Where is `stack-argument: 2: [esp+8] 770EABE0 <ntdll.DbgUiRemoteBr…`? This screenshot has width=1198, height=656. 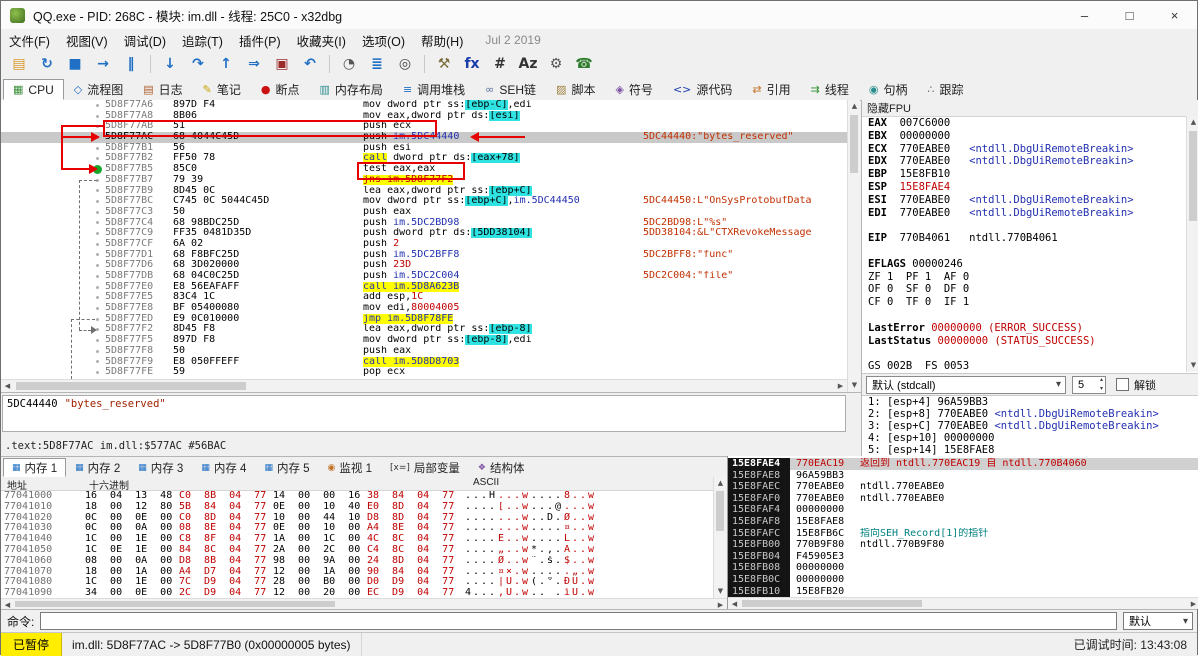 stack-argument: 2: [esp+8] 770EABE0 <ntdll.DbgUiRemoteBr… is located at coordinates (1024, 414).